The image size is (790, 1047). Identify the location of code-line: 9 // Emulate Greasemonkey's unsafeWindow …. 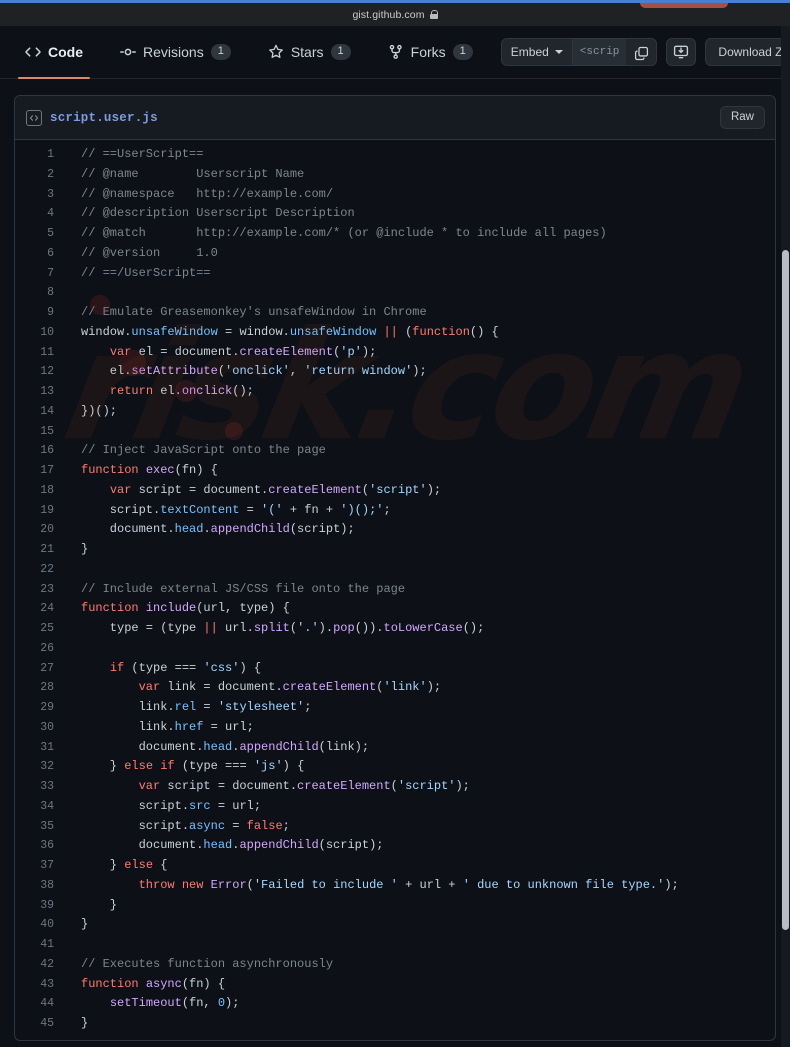
(395, 313).